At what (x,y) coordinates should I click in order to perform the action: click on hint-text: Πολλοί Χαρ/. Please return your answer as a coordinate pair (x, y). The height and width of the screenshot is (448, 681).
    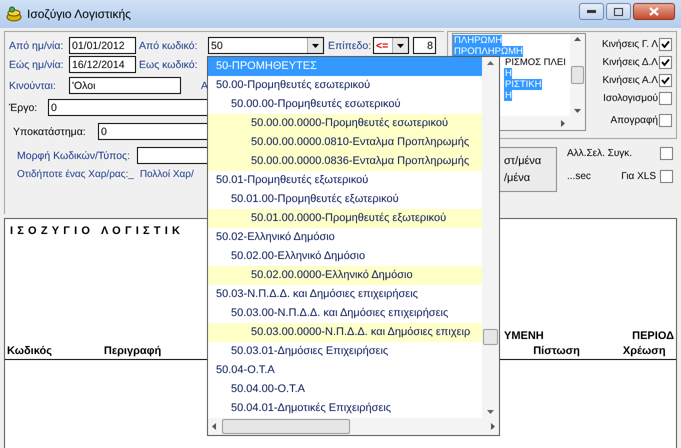
    Looking at the image, I should click on (167, 174).